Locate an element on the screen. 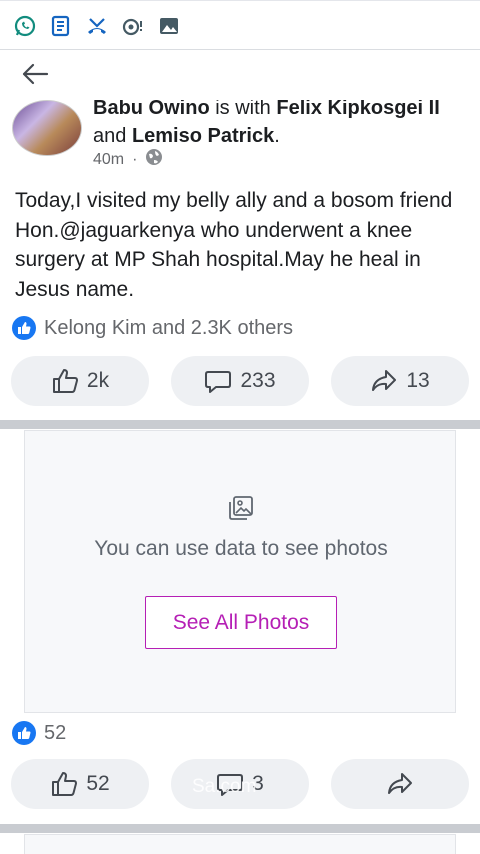  with-text: is with is located at coordinates (243, 109).